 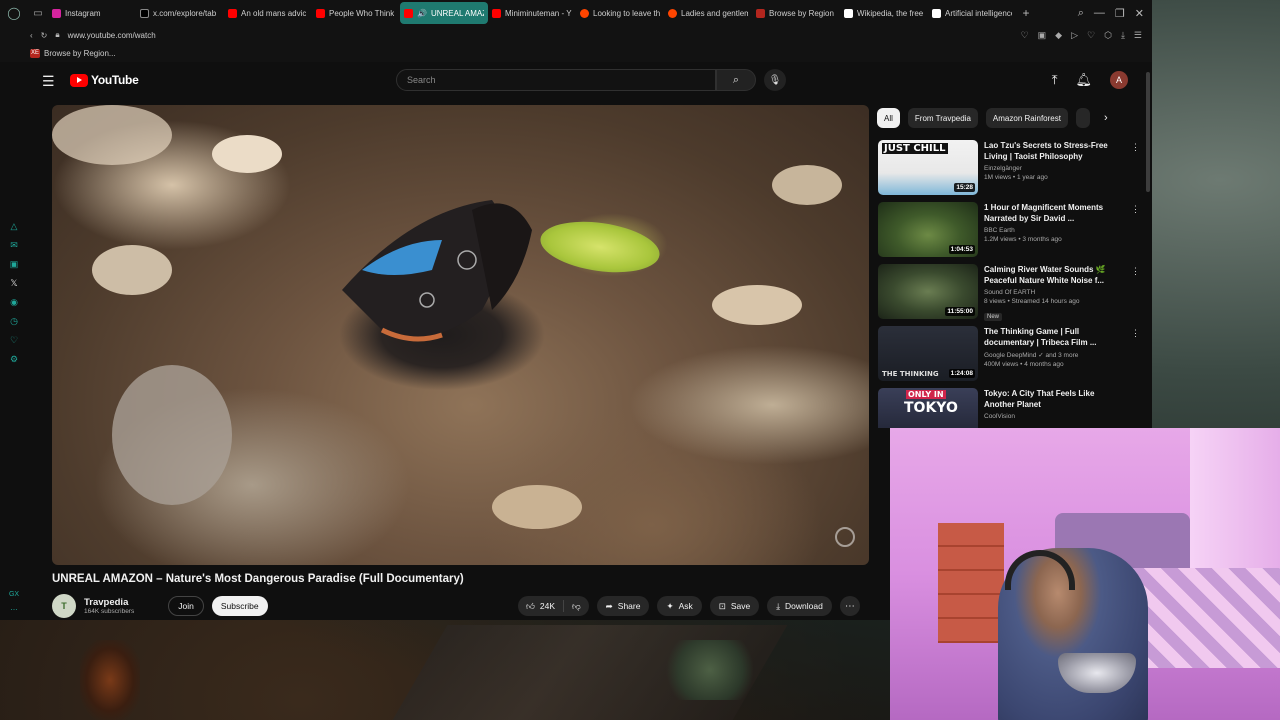 I want to click on menu-icon: ☰, so click(x=1138, y=35).